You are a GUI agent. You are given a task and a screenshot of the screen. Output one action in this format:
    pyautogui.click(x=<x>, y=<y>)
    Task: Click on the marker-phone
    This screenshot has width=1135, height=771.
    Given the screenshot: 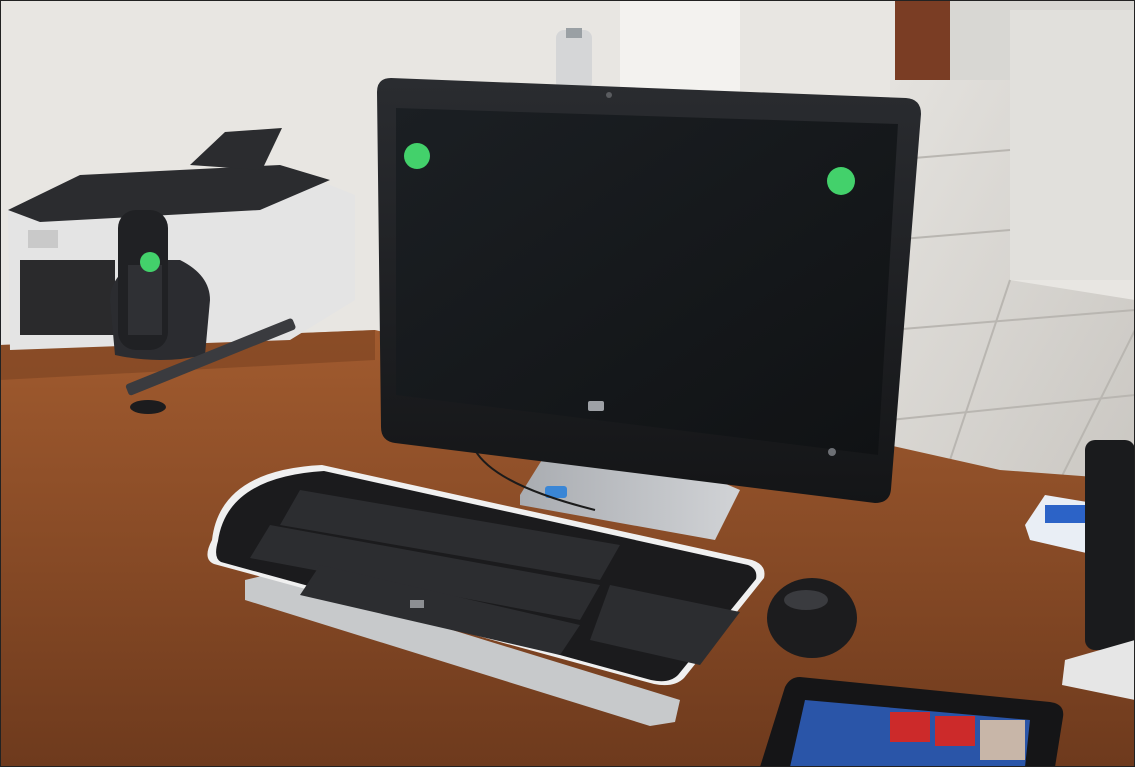 What is the action you would take?
    pyautogui.click(x=150, y=262)
    